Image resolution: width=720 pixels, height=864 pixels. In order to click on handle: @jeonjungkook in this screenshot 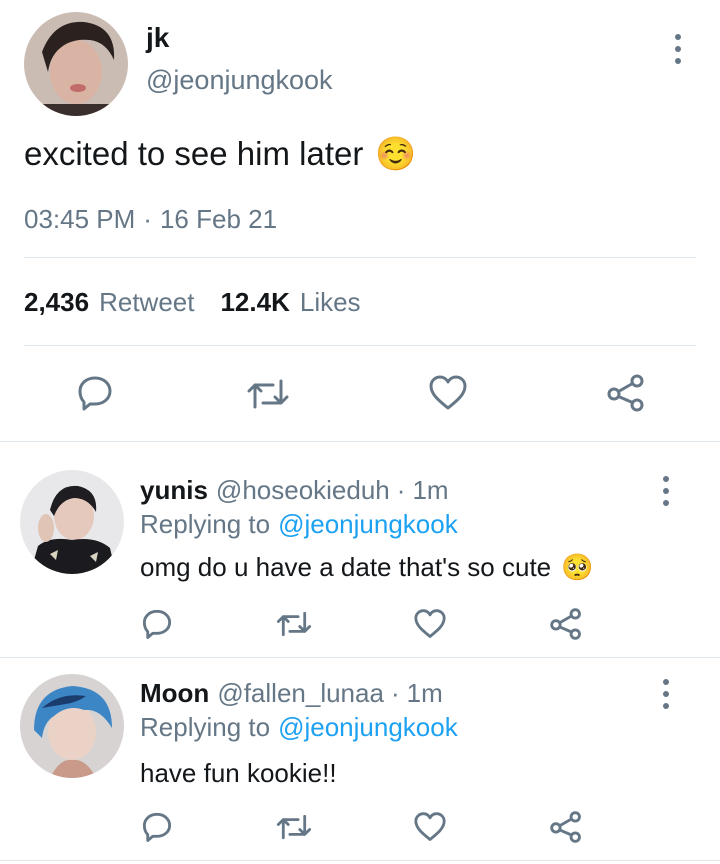, I will do `click(239, 80)`.